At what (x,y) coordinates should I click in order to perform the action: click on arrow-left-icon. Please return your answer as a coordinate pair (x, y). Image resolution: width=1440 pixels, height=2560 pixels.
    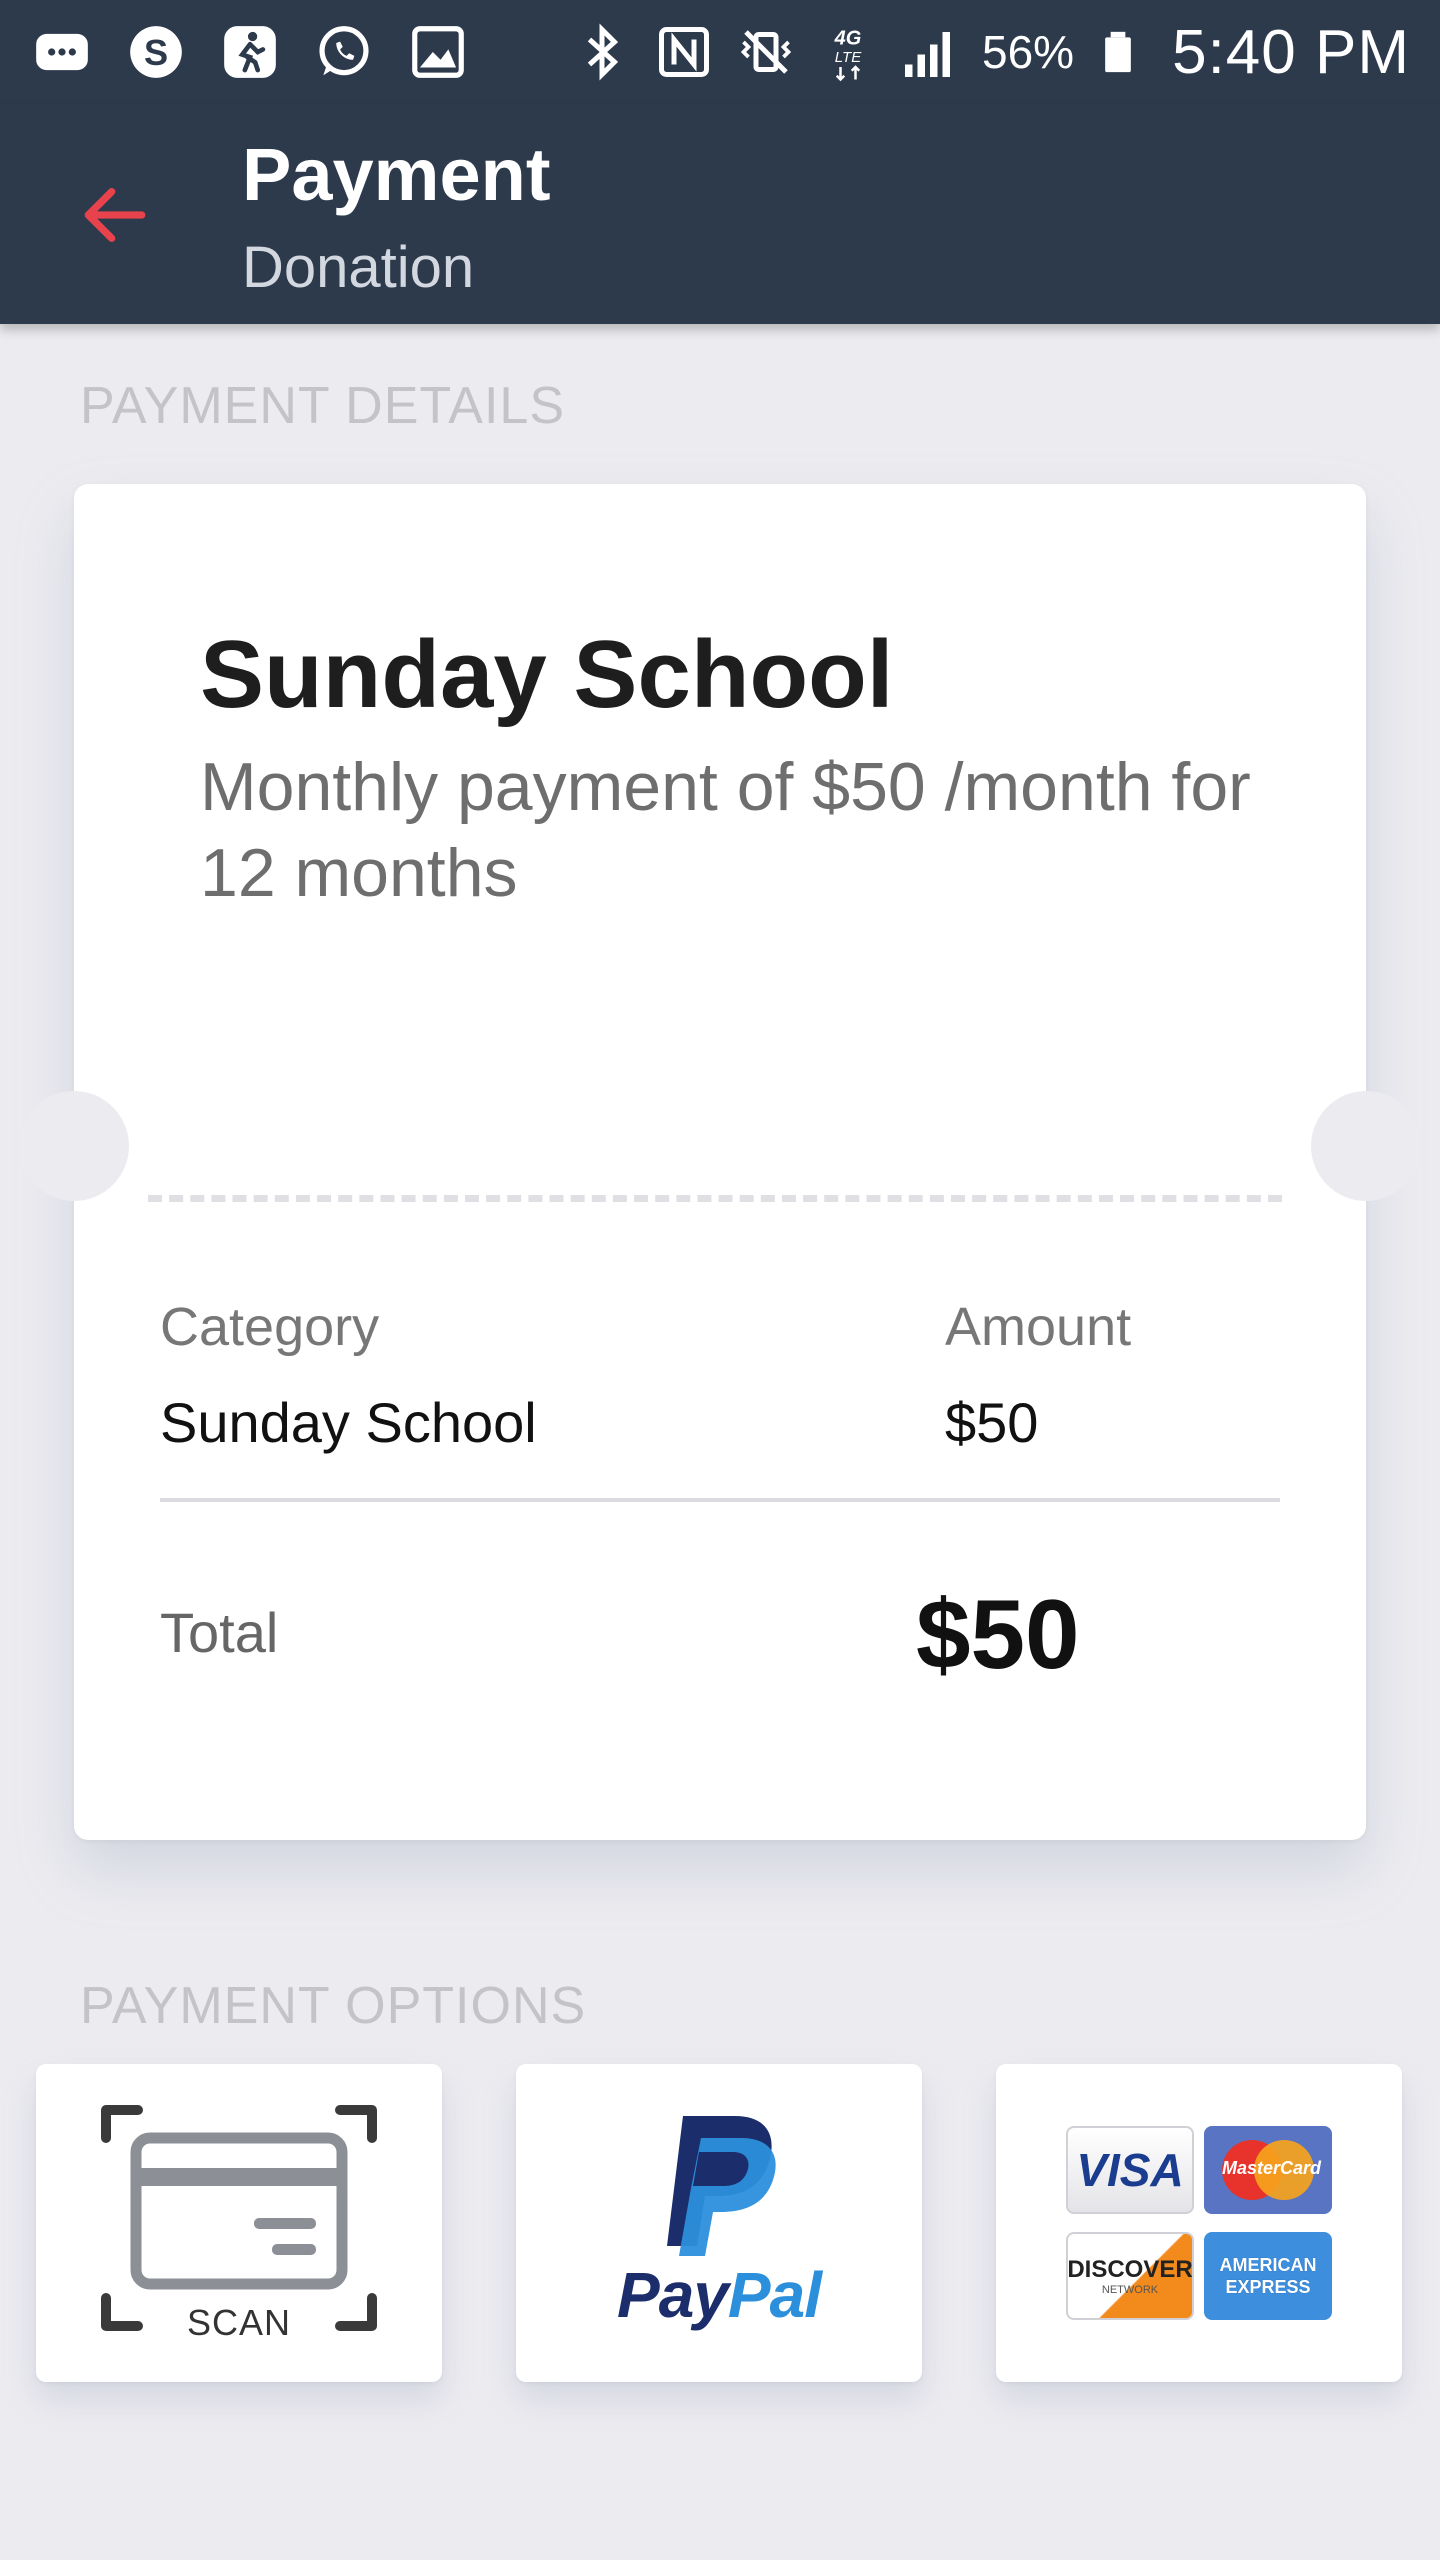
    Looking at the image, I should click on (115, 215).